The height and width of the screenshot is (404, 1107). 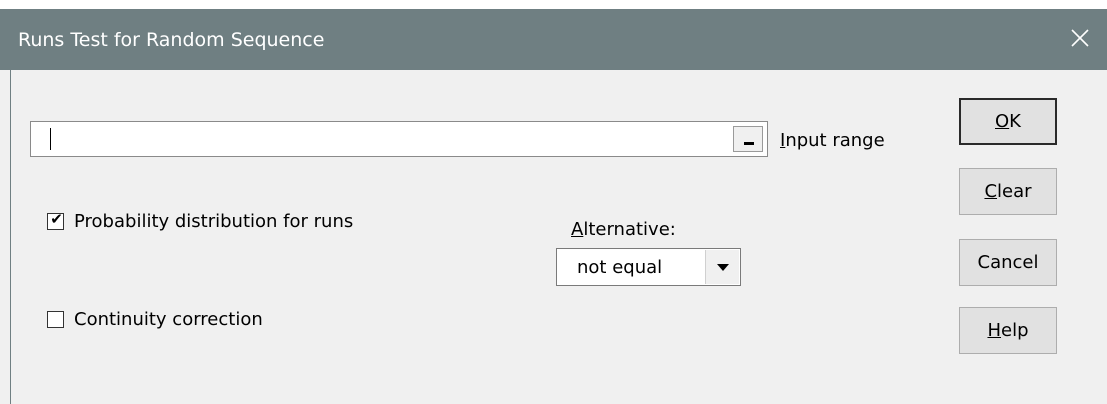 I want to click on chevron-down-icon, so click(x=723, y=267).